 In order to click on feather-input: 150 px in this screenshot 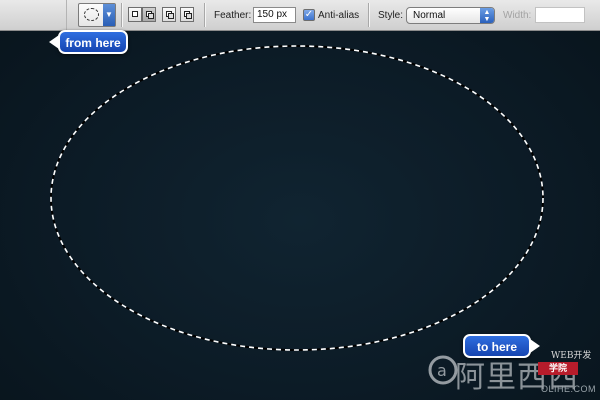, I will do `click(274, 15)`.